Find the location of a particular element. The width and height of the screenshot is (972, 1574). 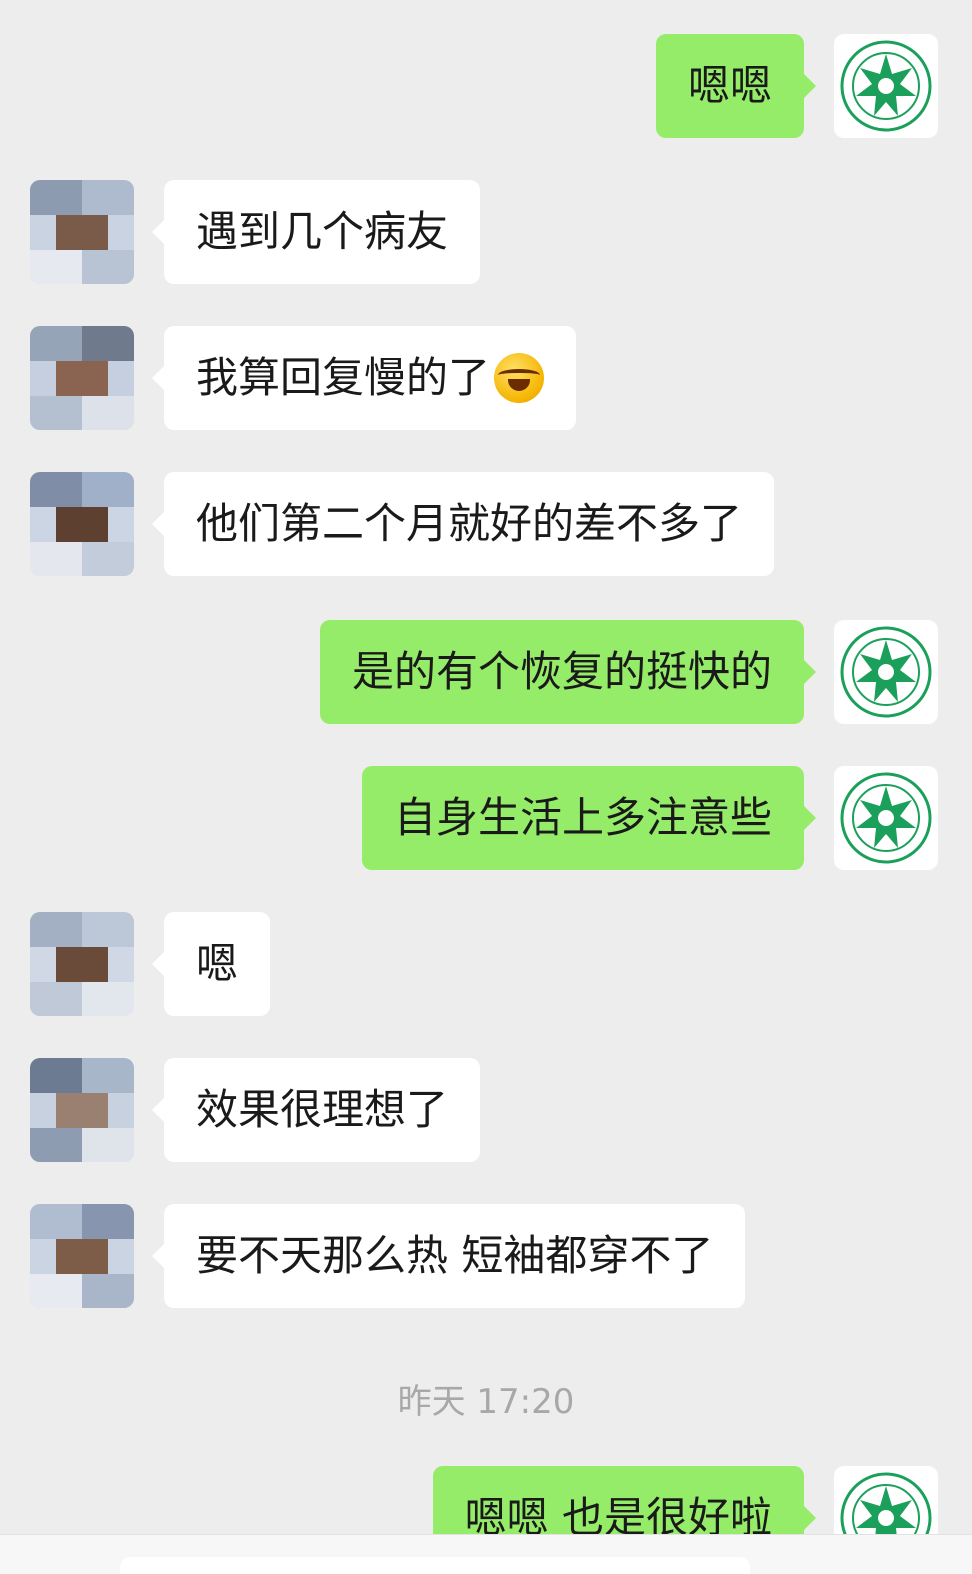

outgoing-message-bubble: 嗯嗯 is located at coordinates (736, 86).